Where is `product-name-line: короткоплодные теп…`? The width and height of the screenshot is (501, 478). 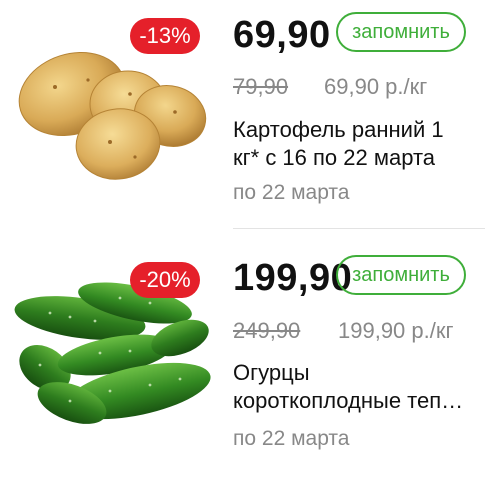
product-name-line: короткоплодные теп… is located at coordinates (348, 400).